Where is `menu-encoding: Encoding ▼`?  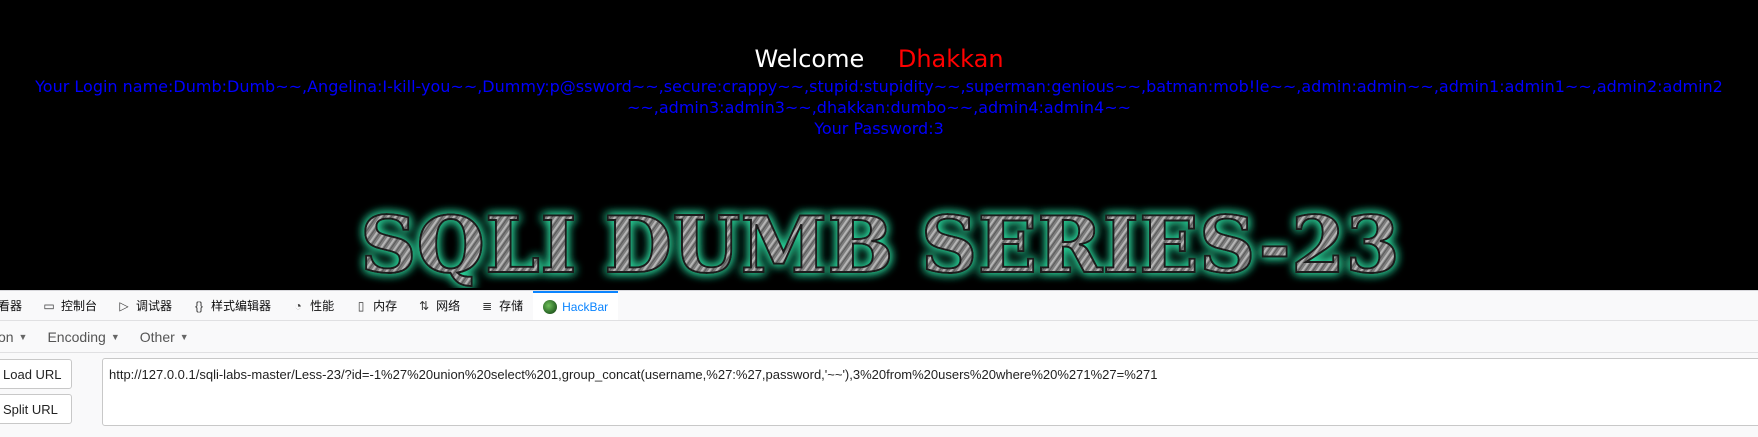 menu-encoding: Encoding ▼ is located at coordinates (83, 337).